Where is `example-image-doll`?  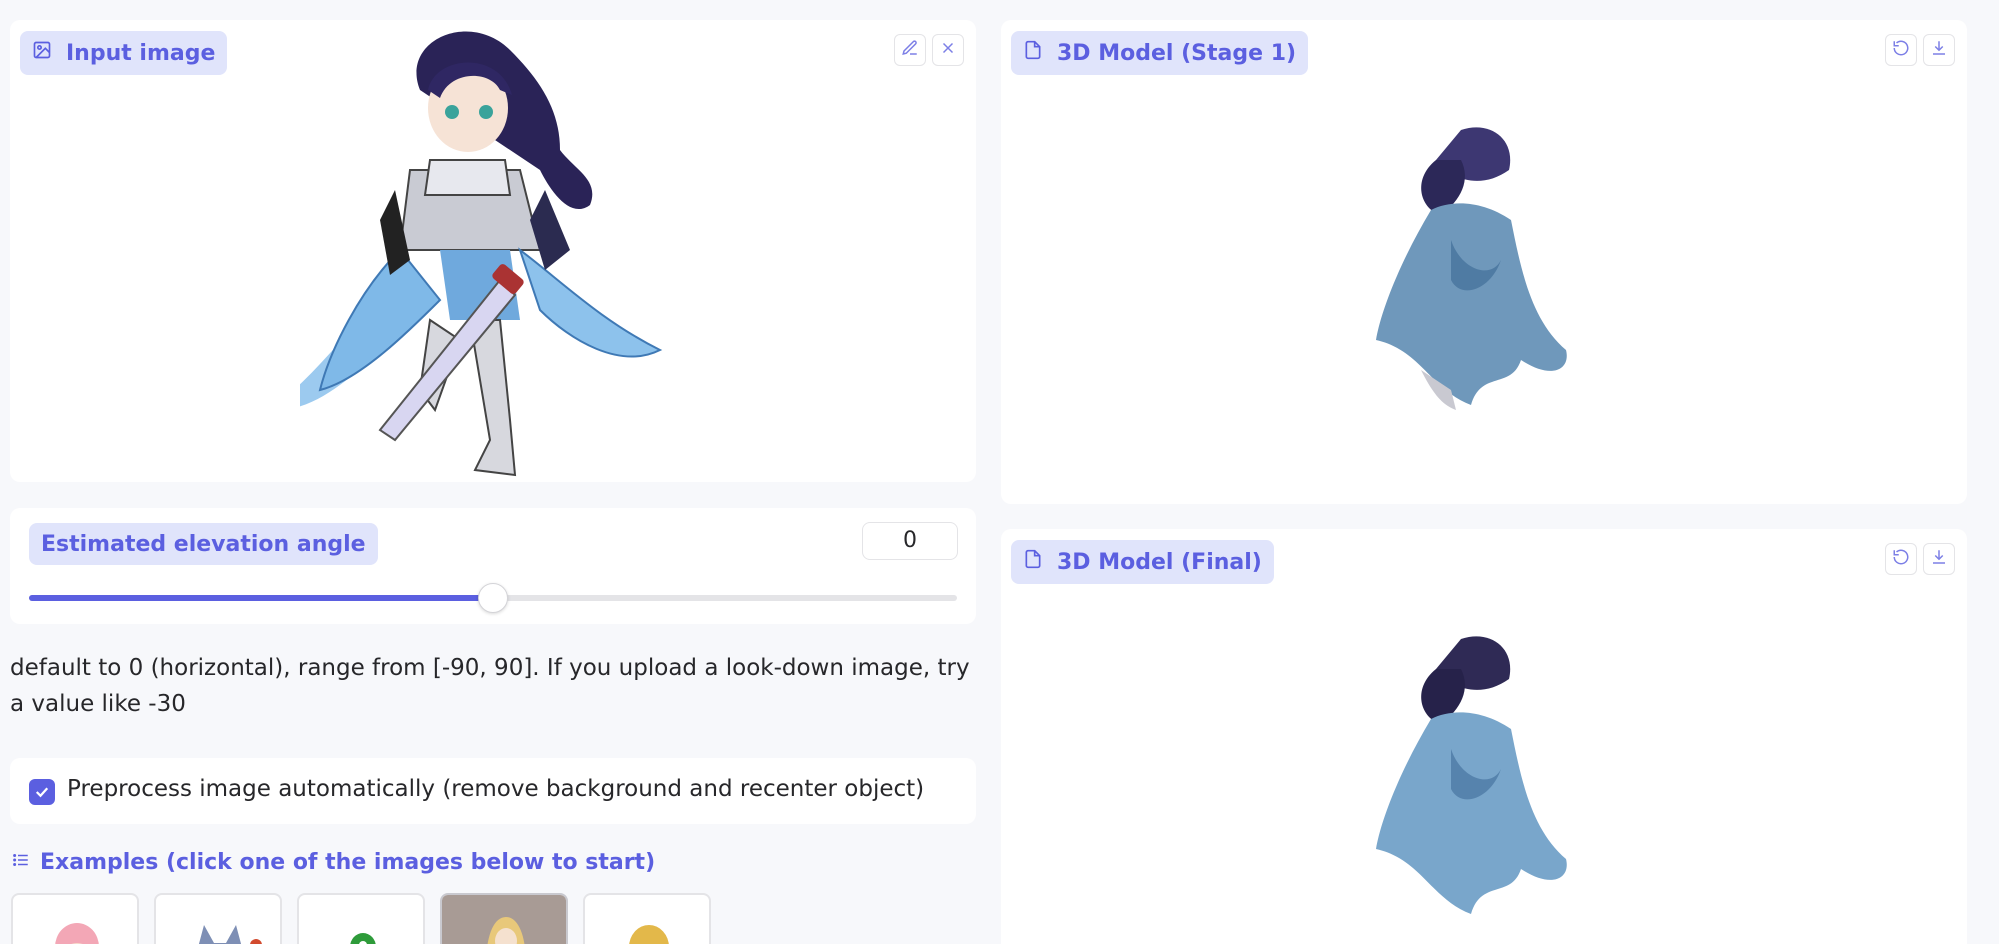 example-image-doll is located at coordinates (504, 919).